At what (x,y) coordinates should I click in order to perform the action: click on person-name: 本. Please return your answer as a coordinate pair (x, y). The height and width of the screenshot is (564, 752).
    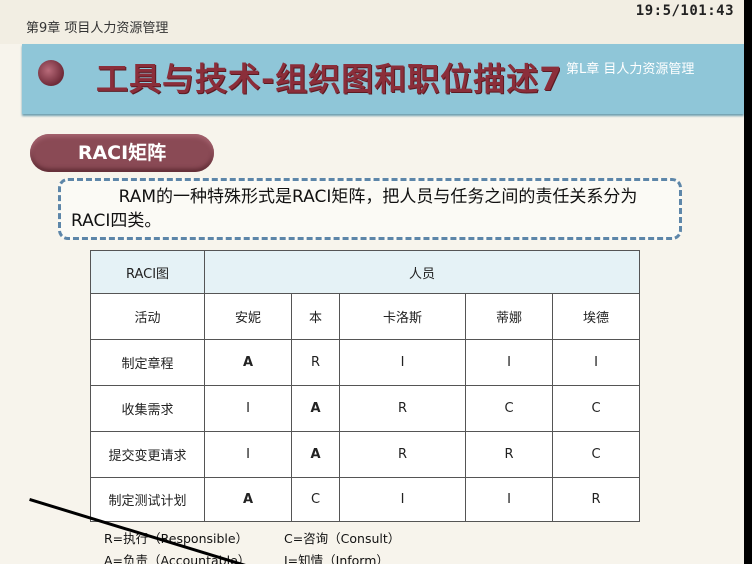
    Looking at the image, I should click on (315, 316).